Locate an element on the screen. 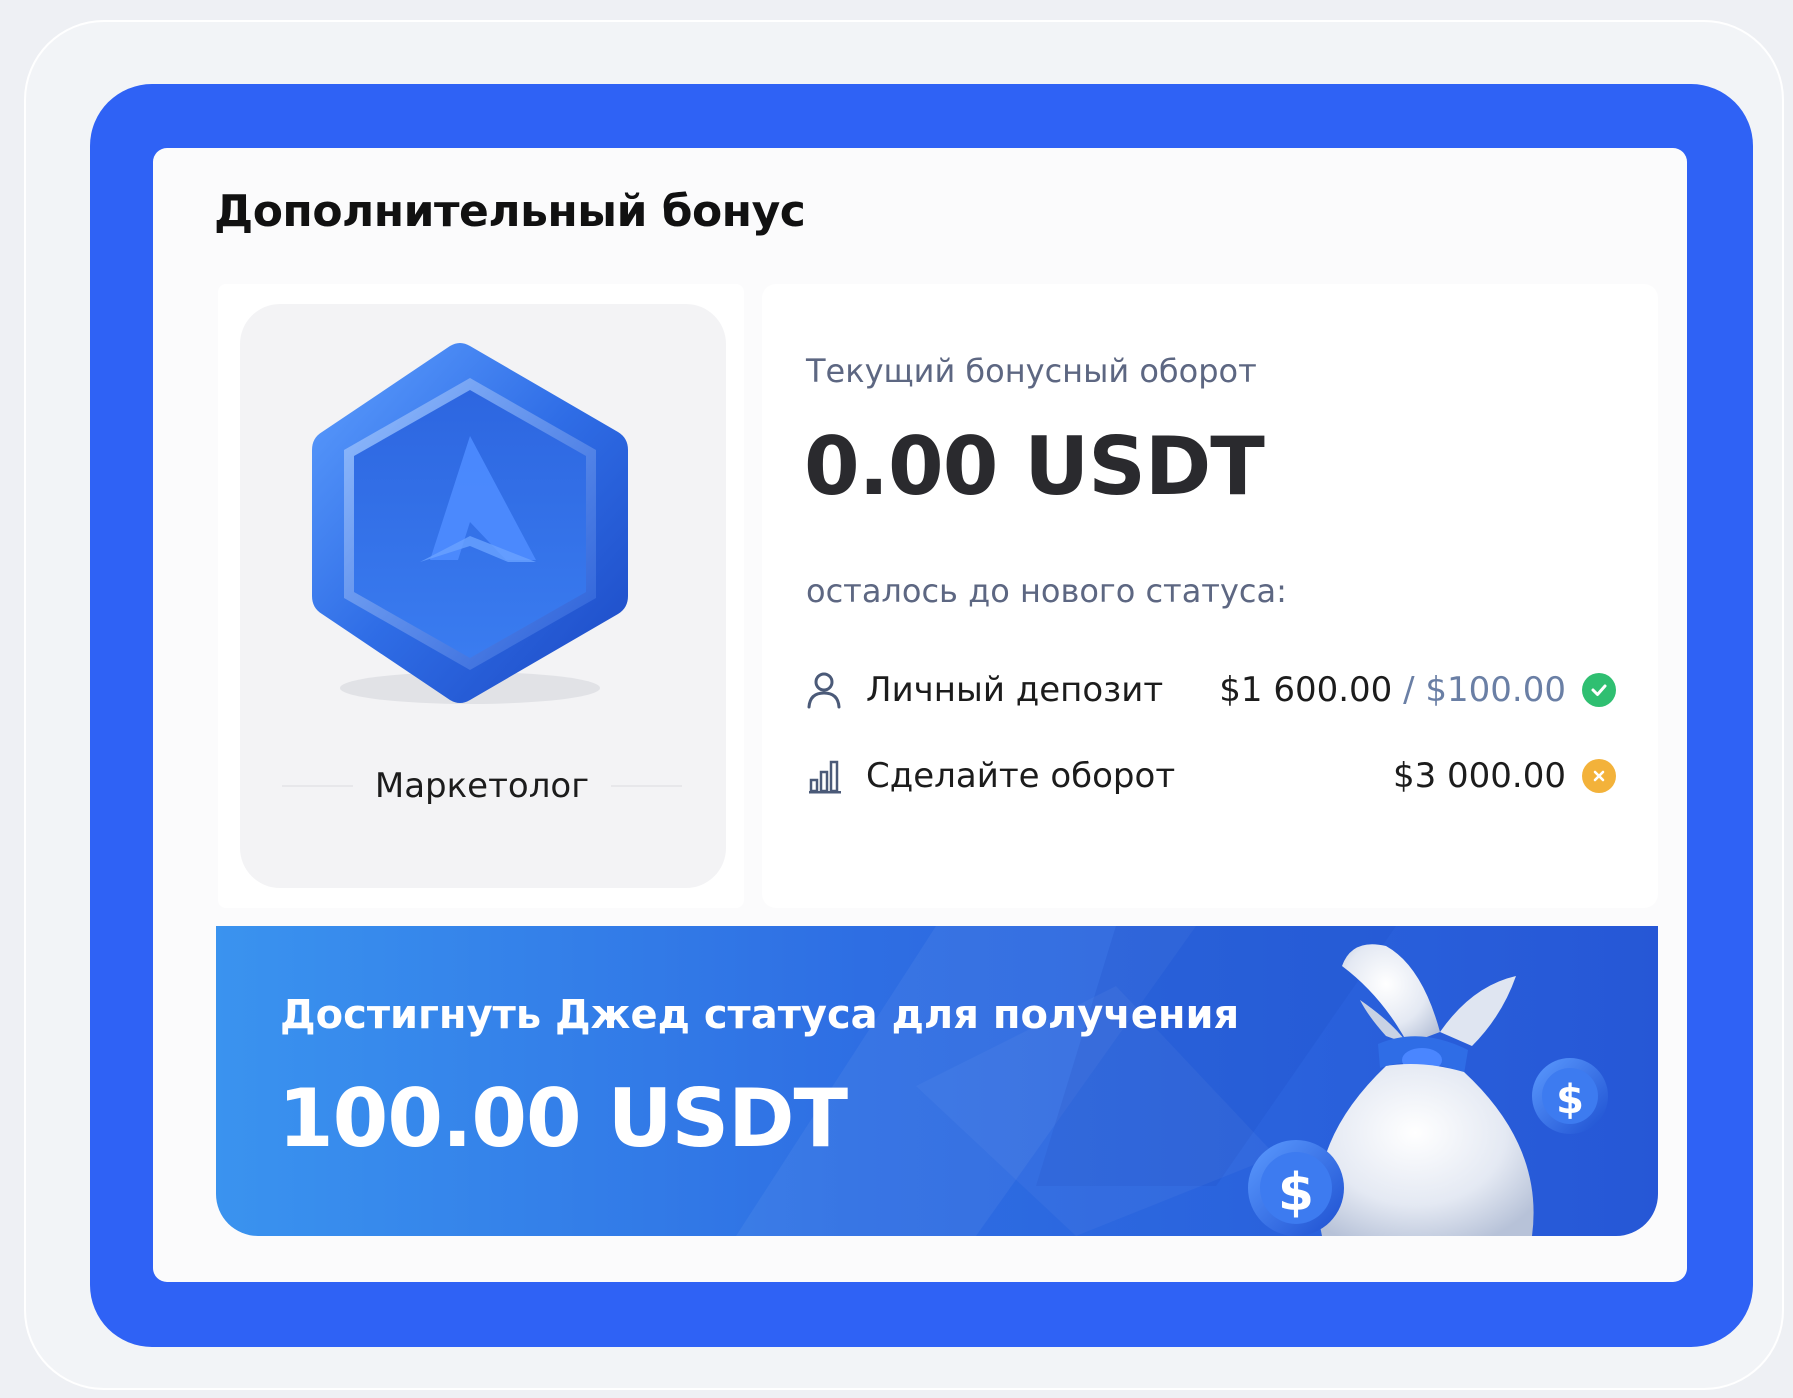 This screenshot has height=1398, width=1793. badge-status-label: Маркетолог is located at coordinates (482, 786).